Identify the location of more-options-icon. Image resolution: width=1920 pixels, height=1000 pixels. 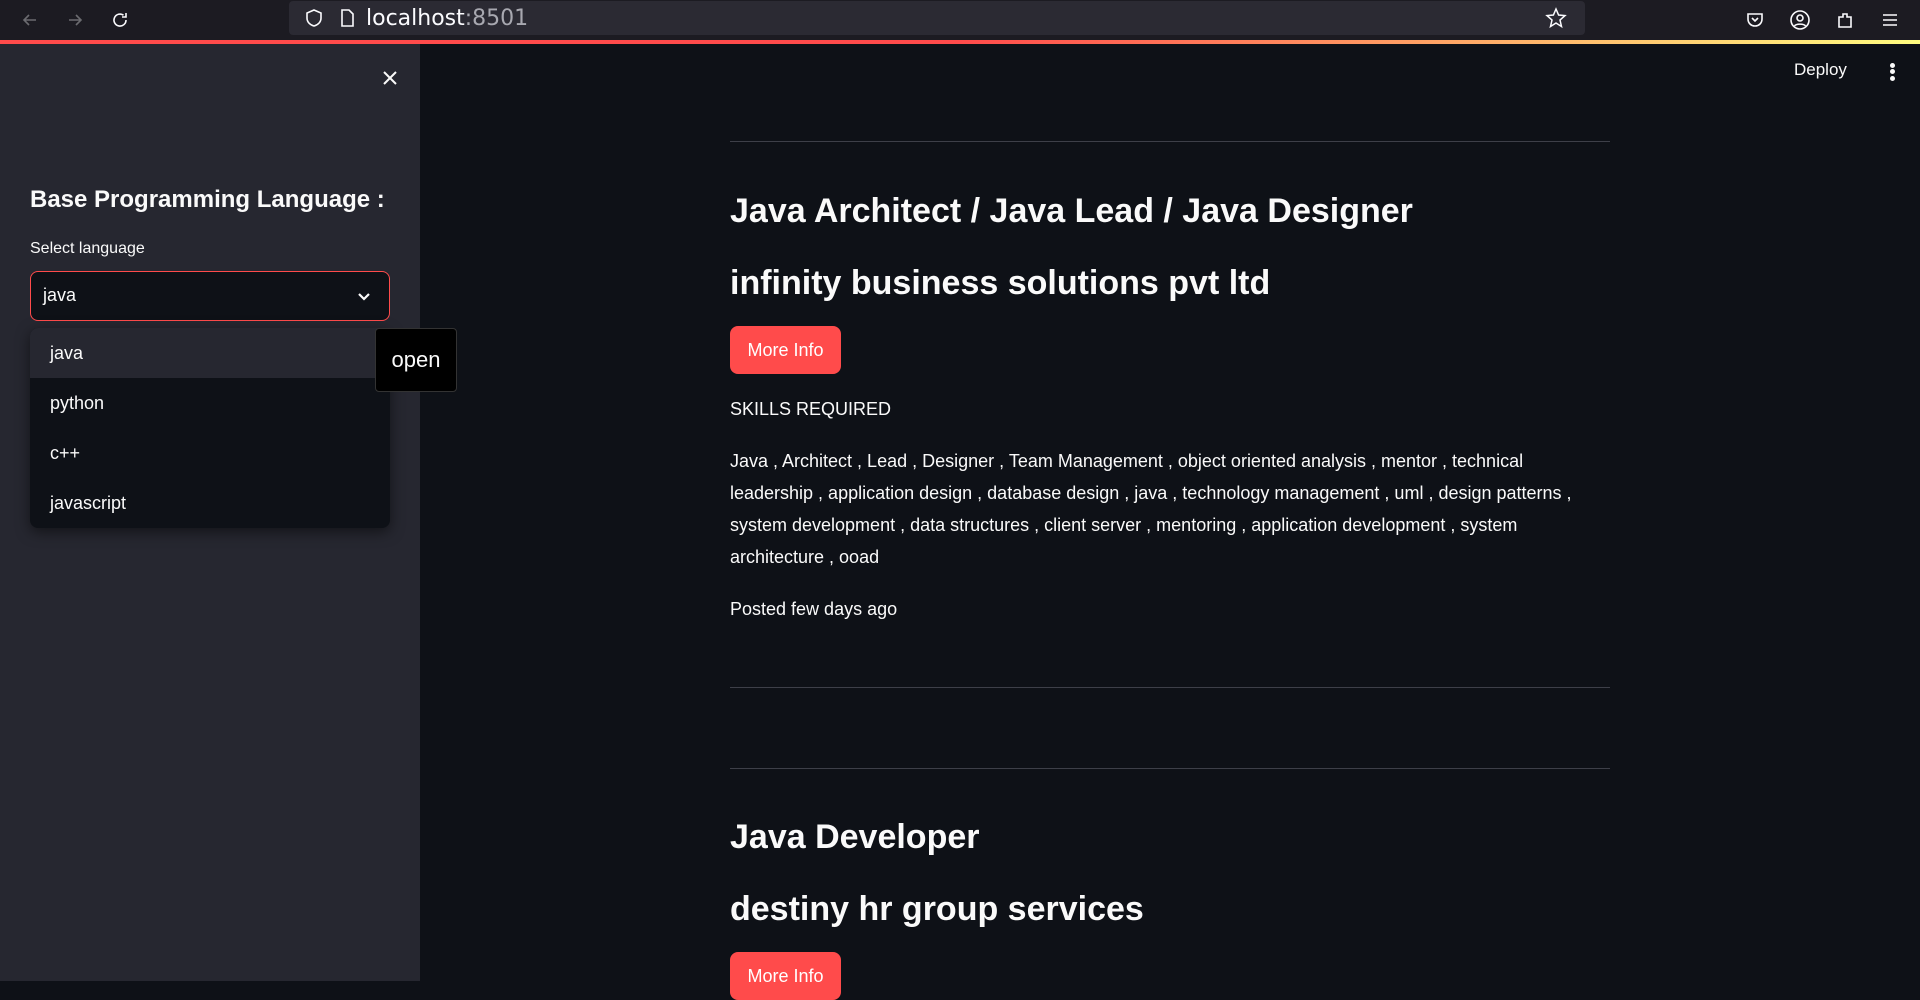
(1892, 72).